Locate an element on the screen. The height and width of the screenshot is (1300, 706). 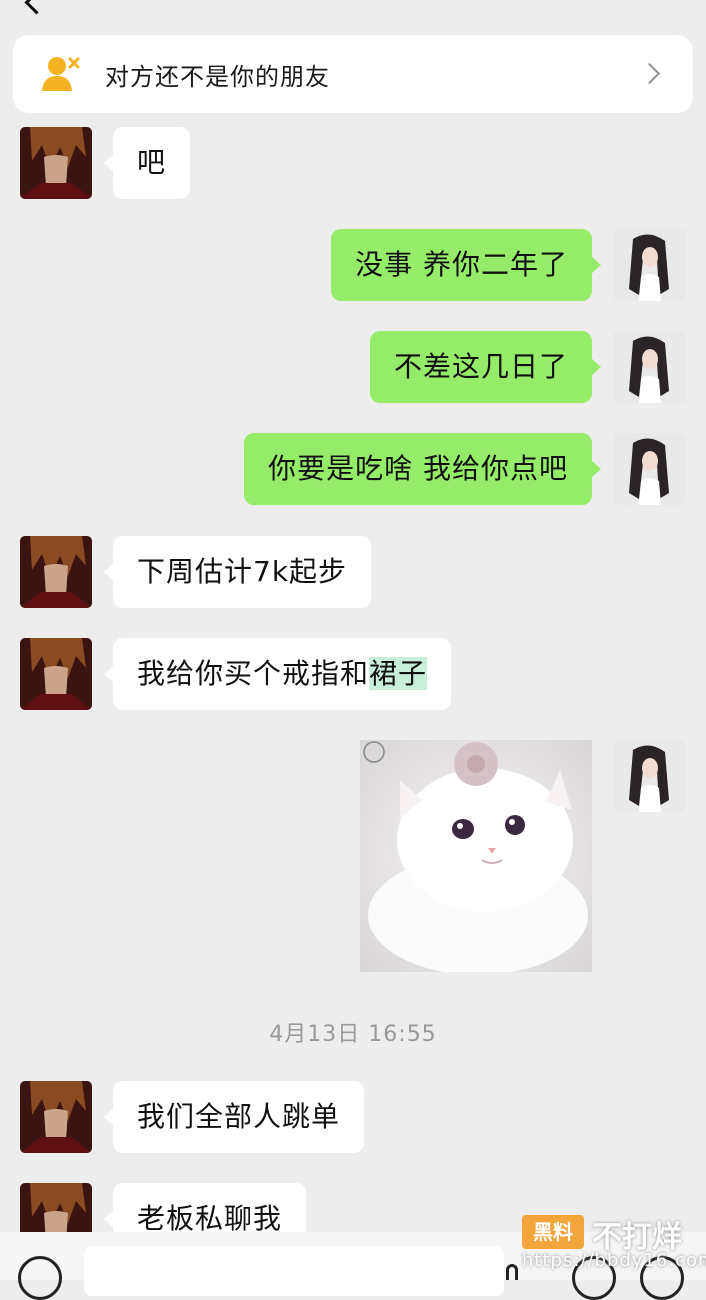
message-bubble-received: 我们全部人跳单 is located at coordinates (234, 1117).